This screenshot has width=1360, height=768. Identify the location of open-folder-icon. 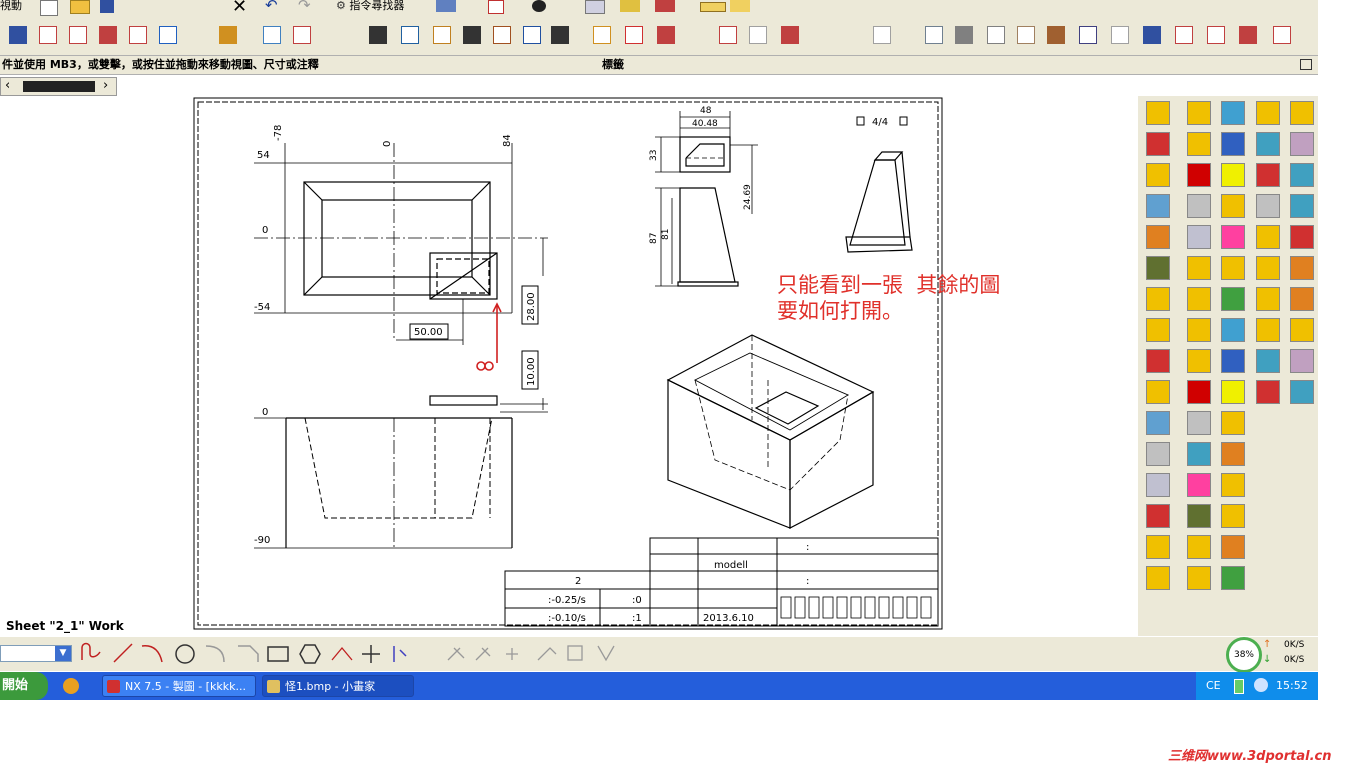
(80, 7).